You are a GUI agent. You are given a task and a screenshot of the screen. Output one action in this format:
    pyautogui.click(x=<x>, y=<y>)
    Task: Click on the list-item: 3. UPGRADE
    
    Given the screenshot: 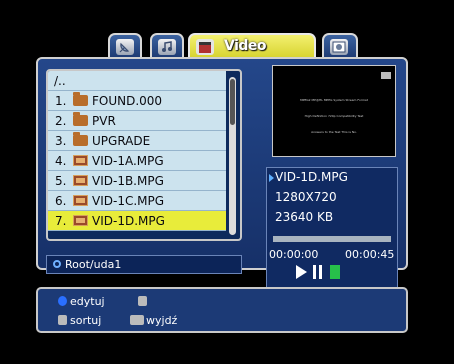 What is the action you would take?
    pyautogui.click(x=137, y=141)
    